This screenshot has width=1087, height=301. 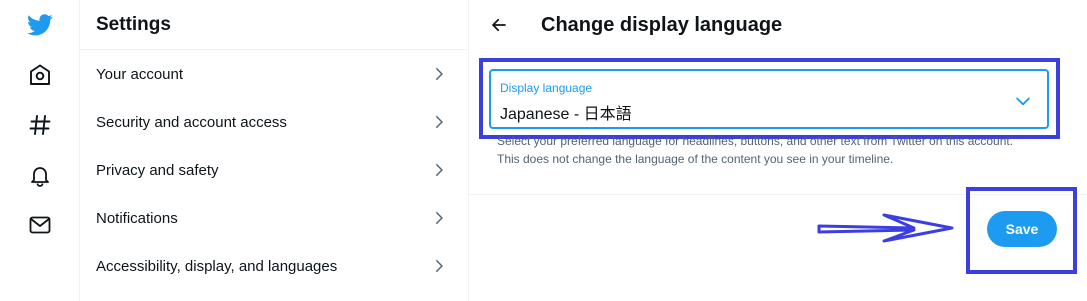 What do you see at coordinates (274, 74) in the screenshot?
I see `settings-item-your-account: Your account` at bounding box center [274, 74].